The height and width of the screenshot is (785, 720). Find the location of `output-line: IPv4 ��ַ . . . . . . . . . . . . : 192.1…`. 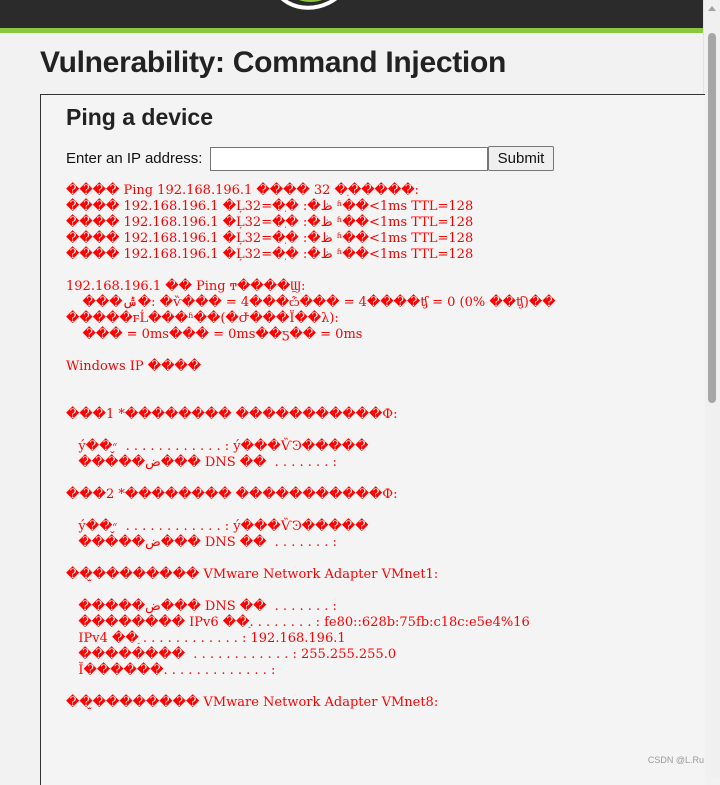

output-line: IPv4 ��ַ . . . . . . . . . . . . : 192.1… is located at coordinates (206, 638).